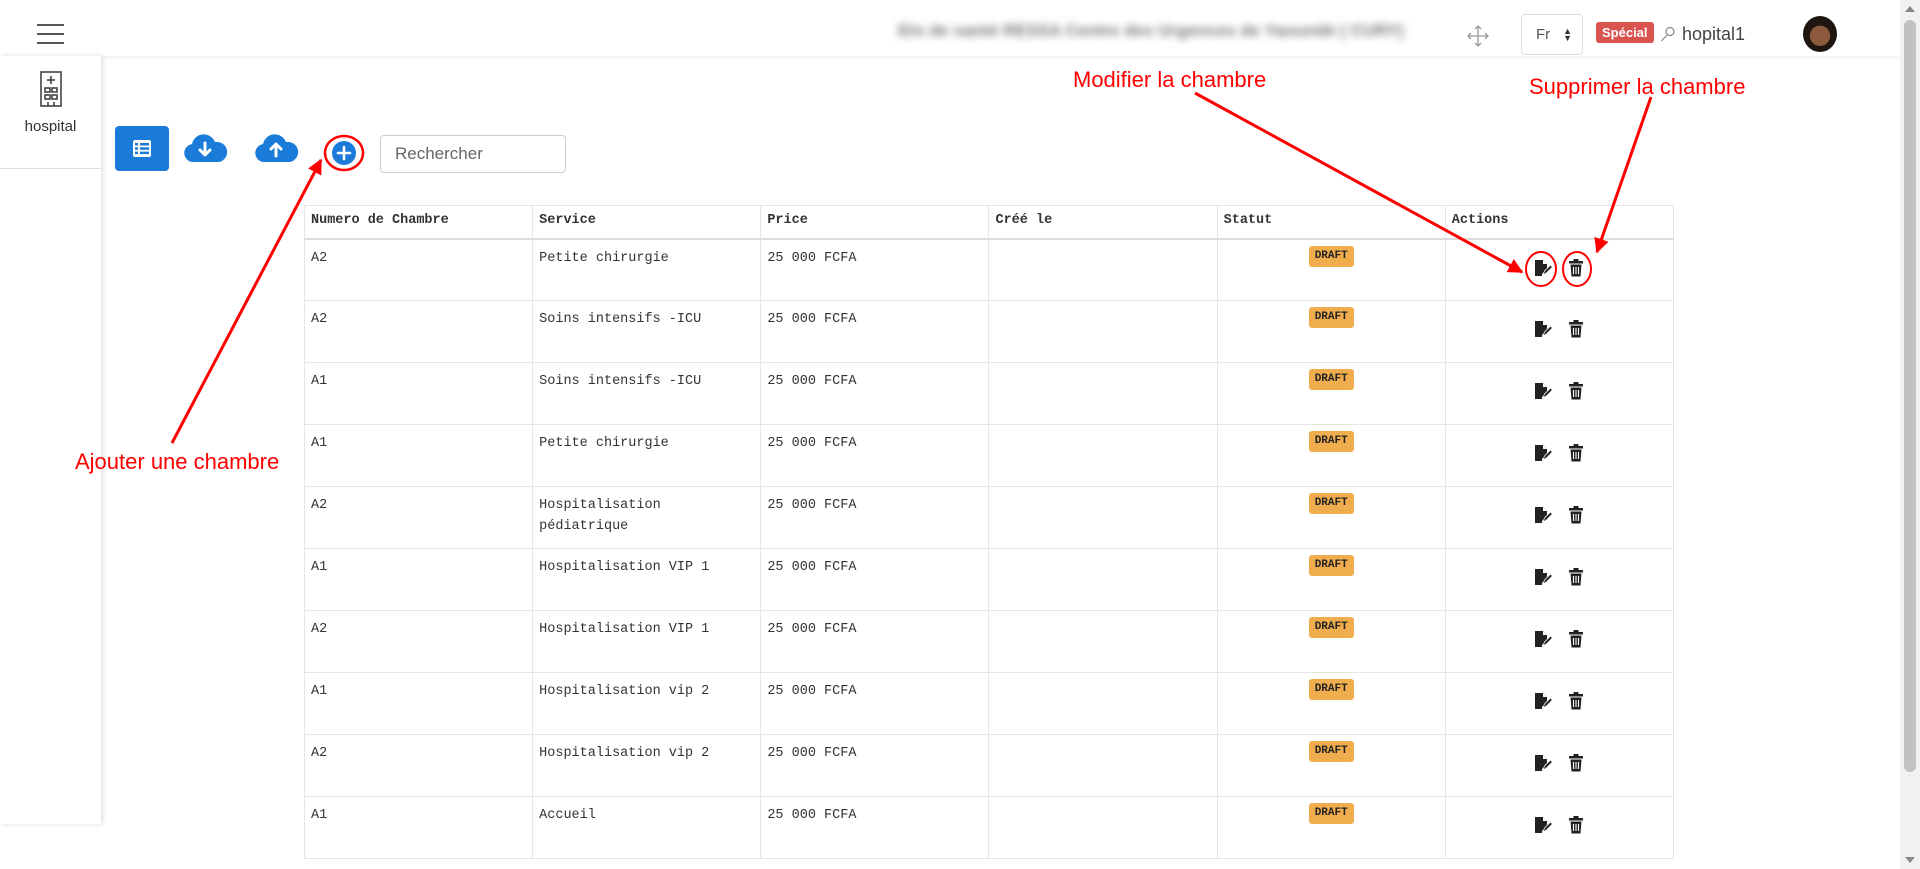  I want to click on avatar, so click(1820, 34).